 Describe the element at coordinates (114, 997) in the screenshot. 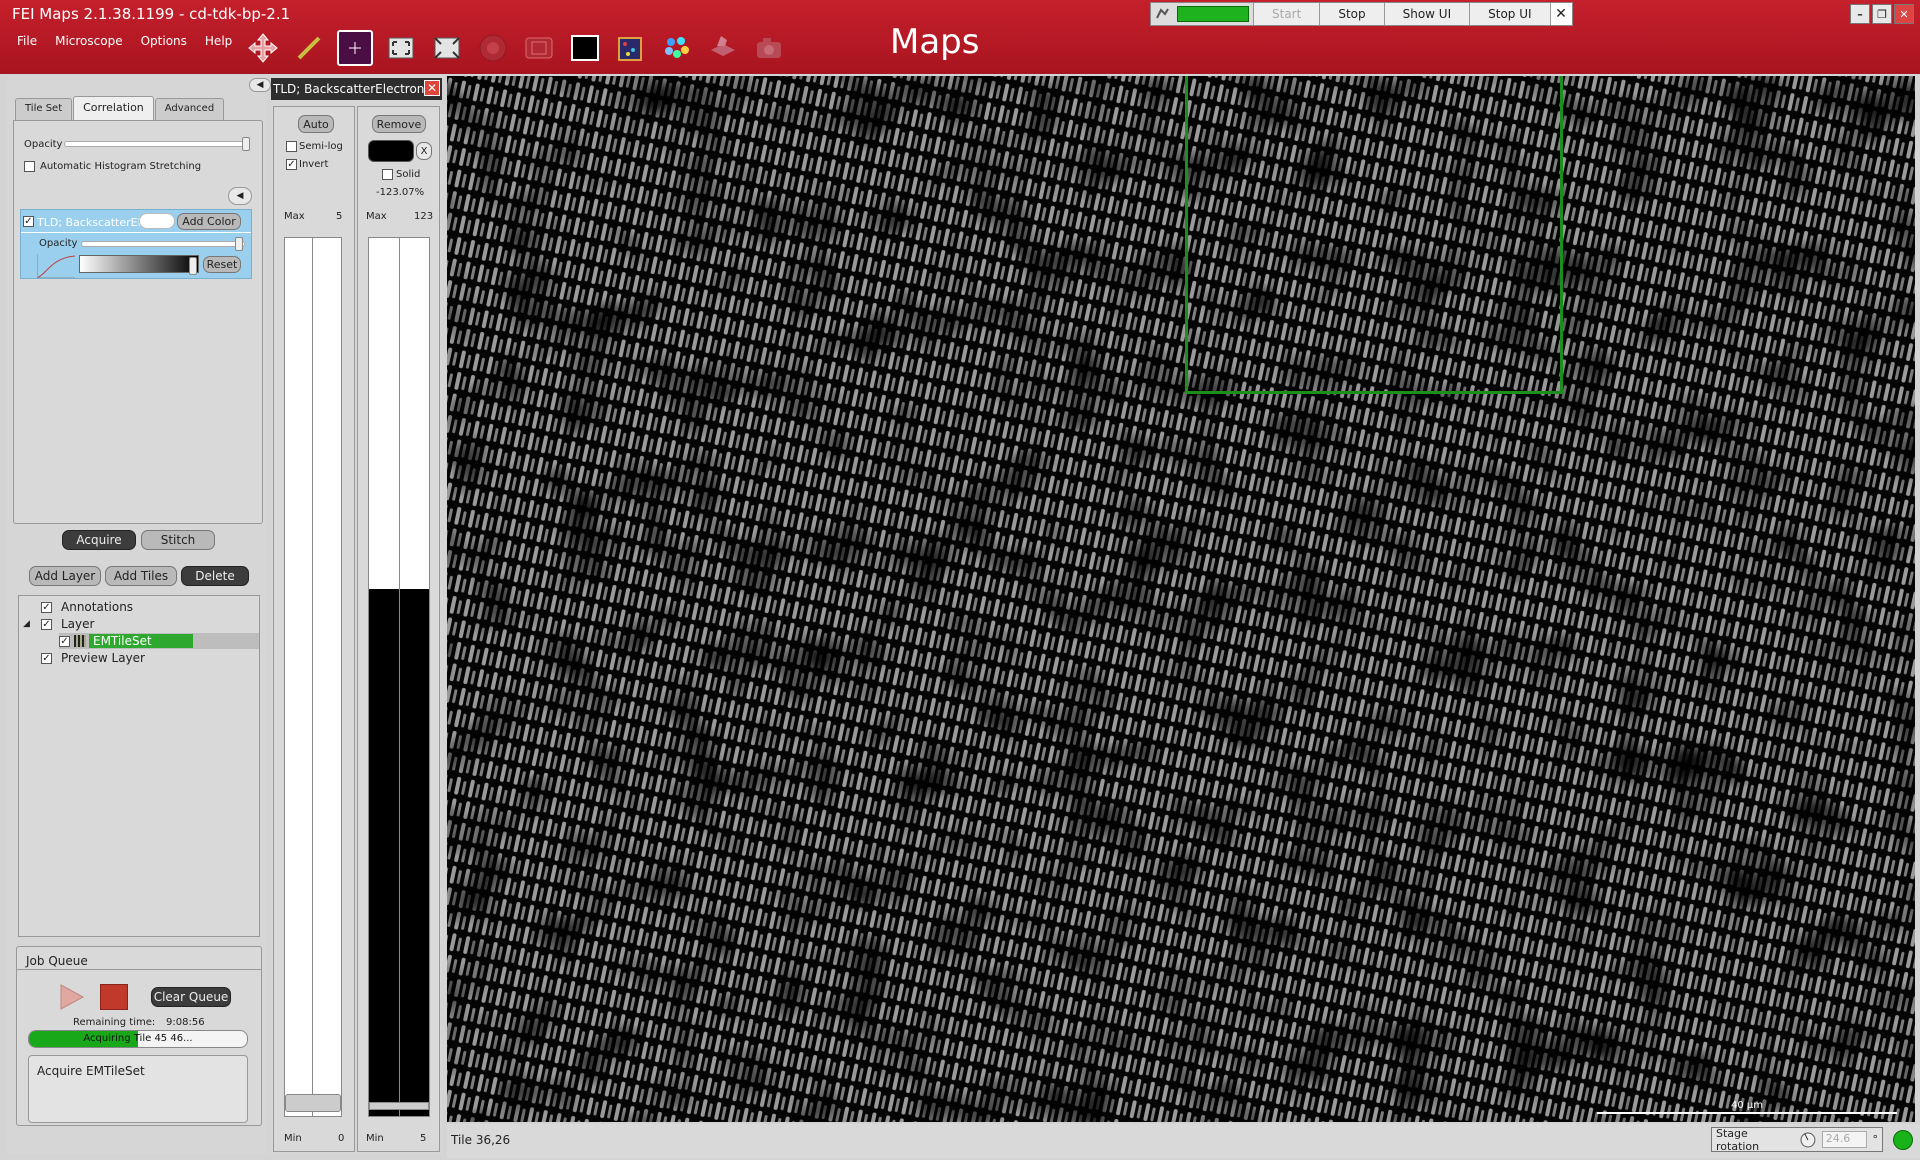

I see `stop-queue-icon` at that location.